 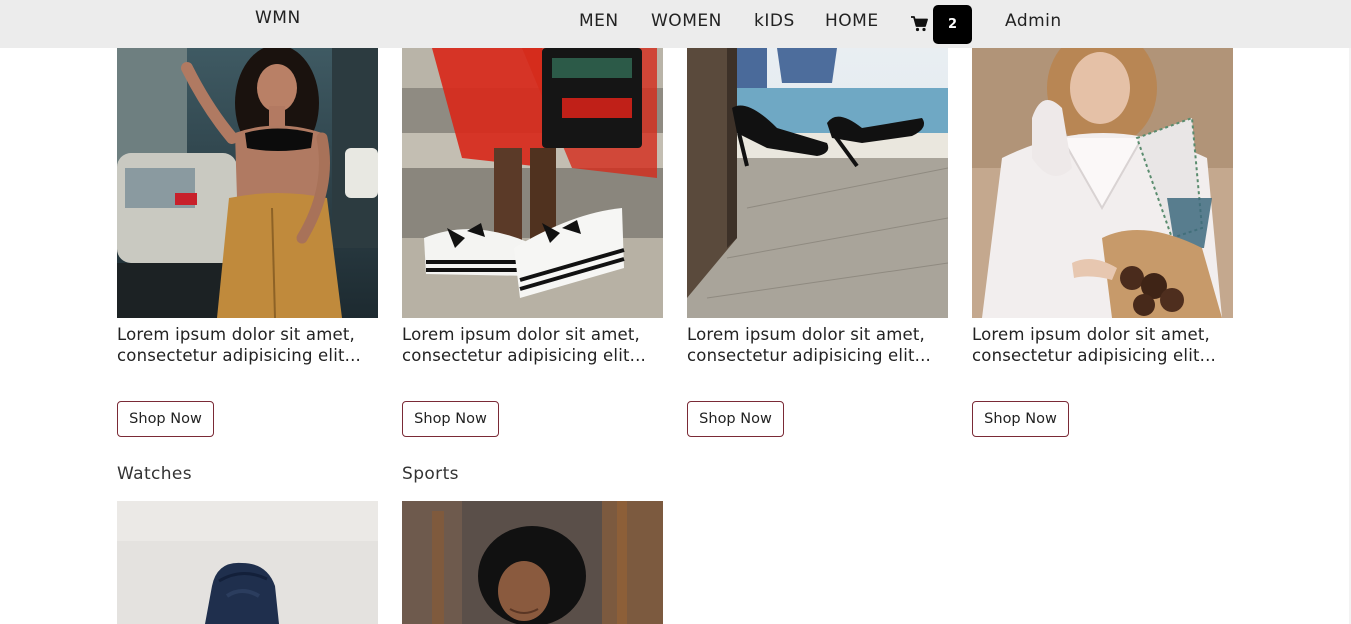 I want to click on product-image-sneakers, so click(x=532, y=183).